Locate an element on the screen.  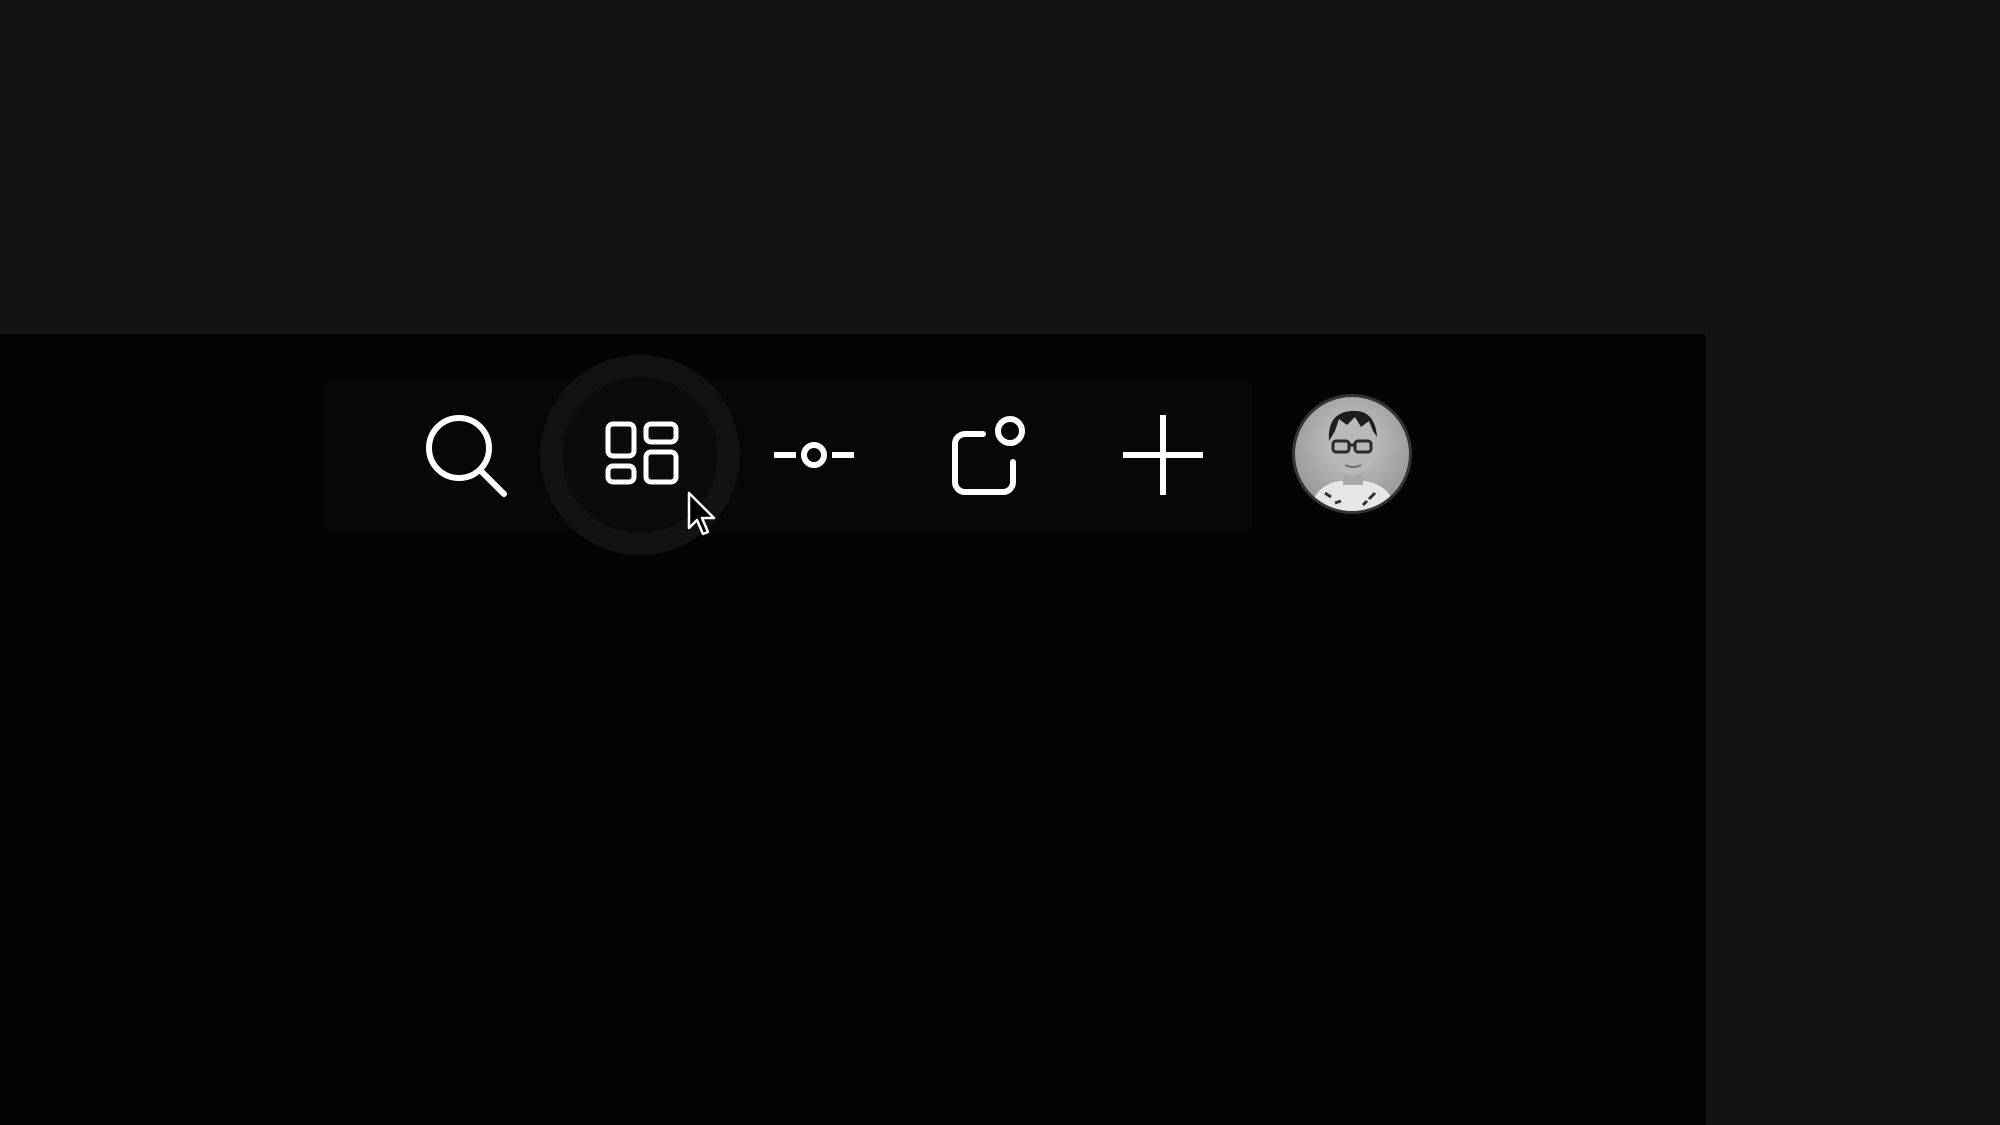
notifications-button is located at coordinates (989, 455).